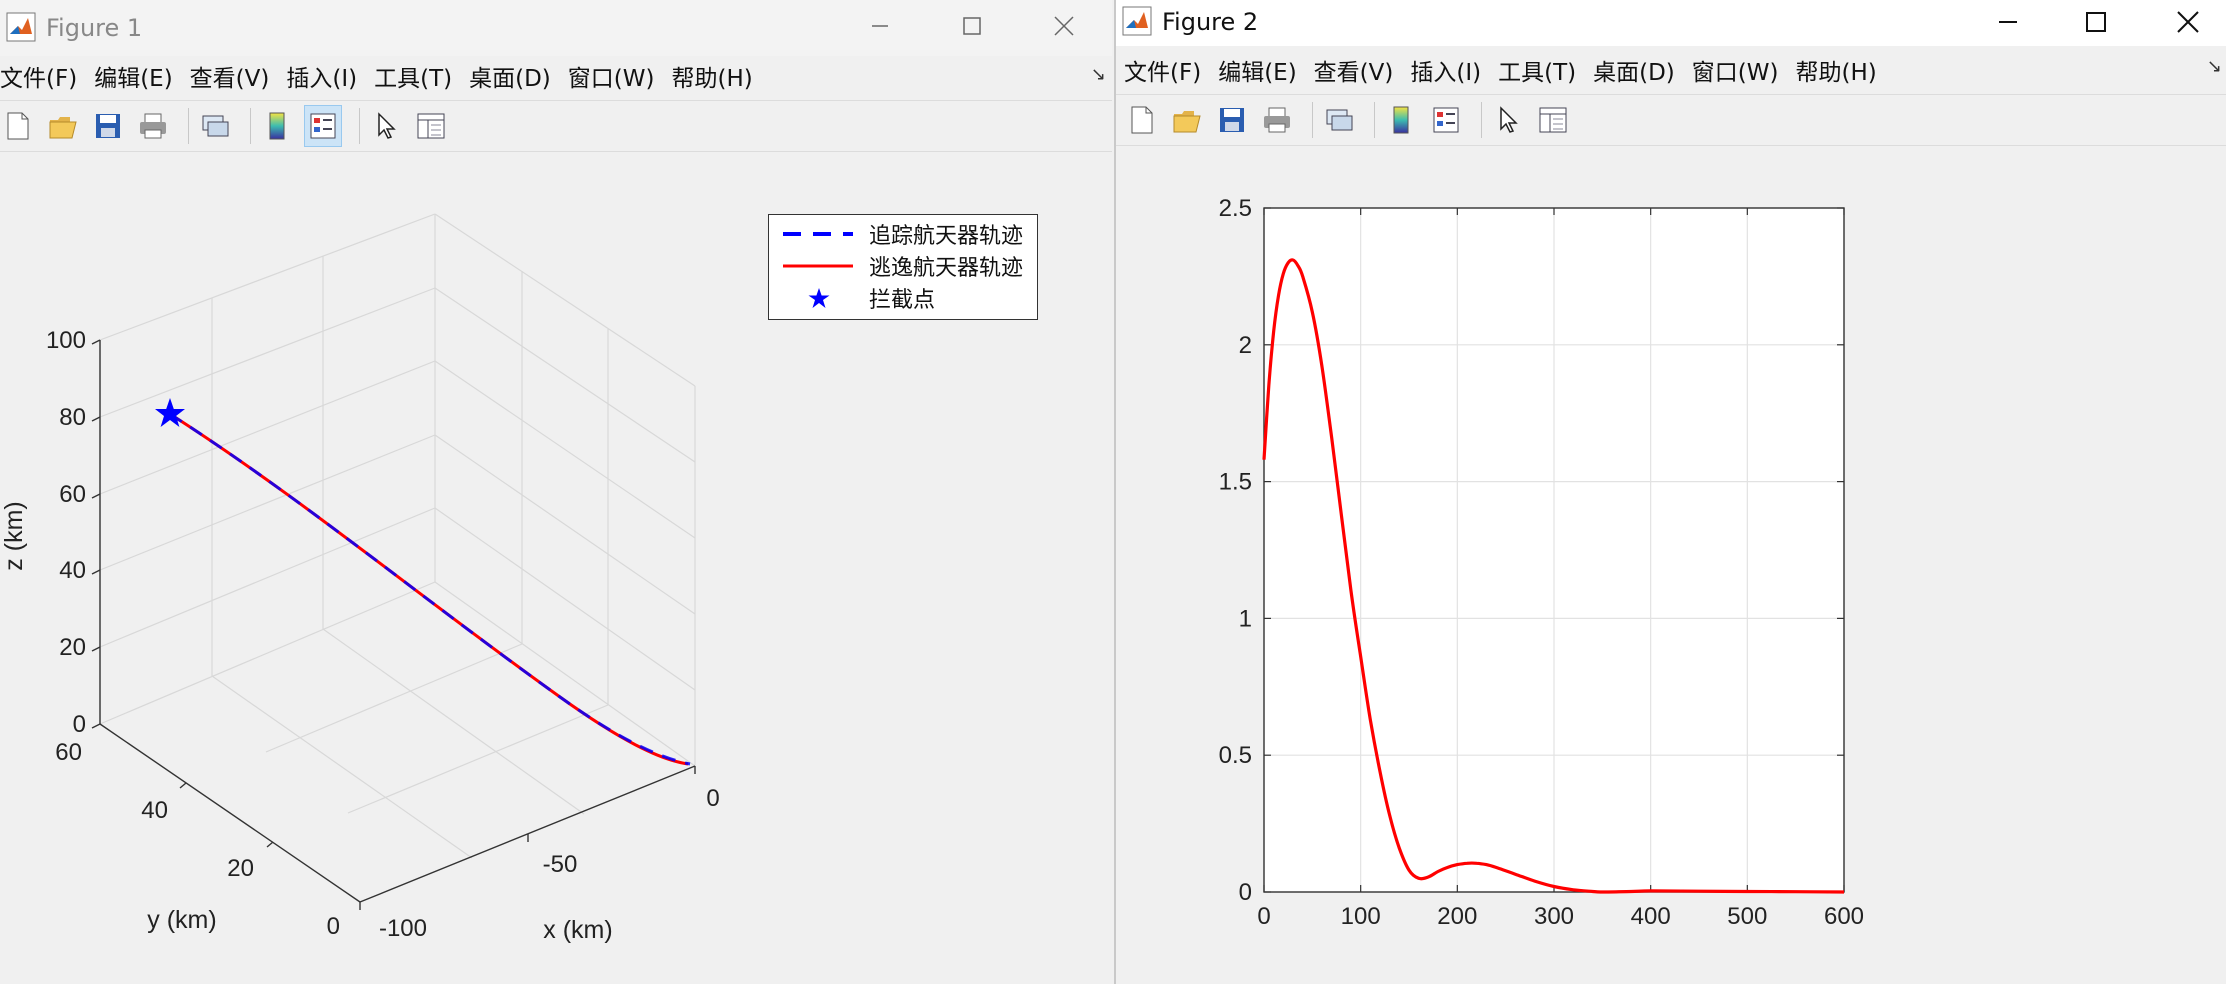  What do you see at coordinates (1747, 916) in the screenshot?
I see `x-tick-label: 500` at bounding box center [1747, 916].